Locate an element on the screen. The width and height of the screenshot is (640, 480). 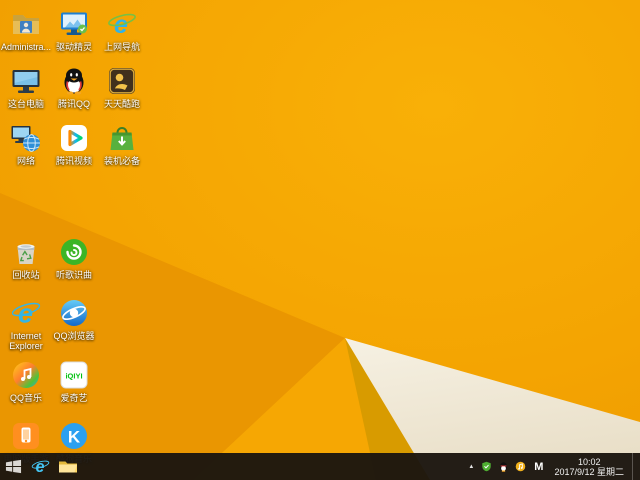
show-desktop-button is located at coordinates (634, 466).